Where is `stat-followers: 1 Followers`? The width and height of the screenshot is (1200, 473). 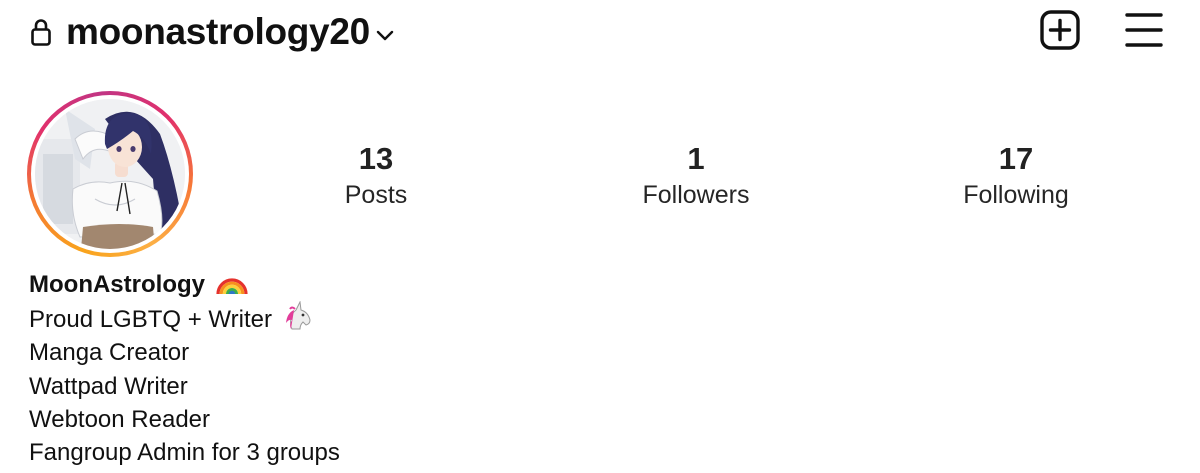 stat-followers: 1 Followers is located at coordinates (696, 176).